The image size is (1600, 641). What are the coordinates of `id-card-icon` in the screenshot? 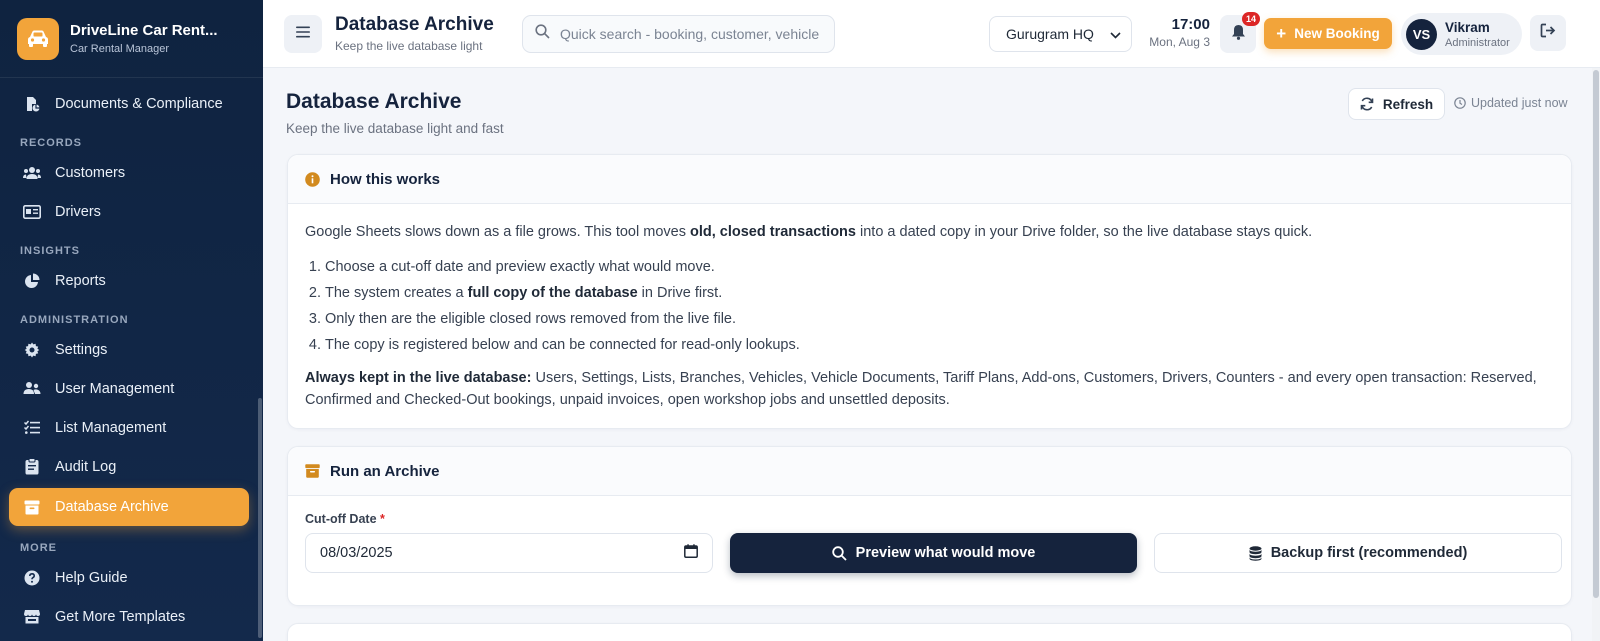 It's located at (32, 212).